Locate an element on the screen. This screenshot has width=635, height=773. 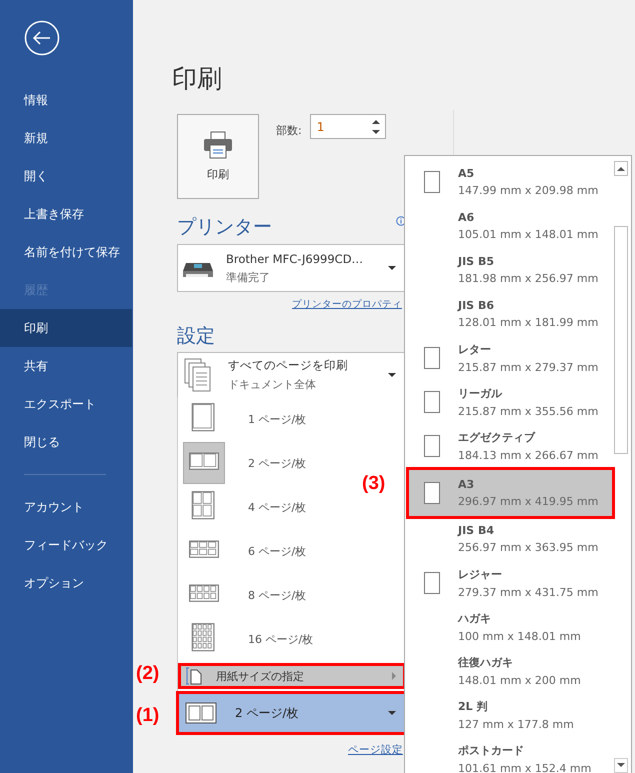
menu-item: 4 ページ/枚 is located at coordinates (245, 507).